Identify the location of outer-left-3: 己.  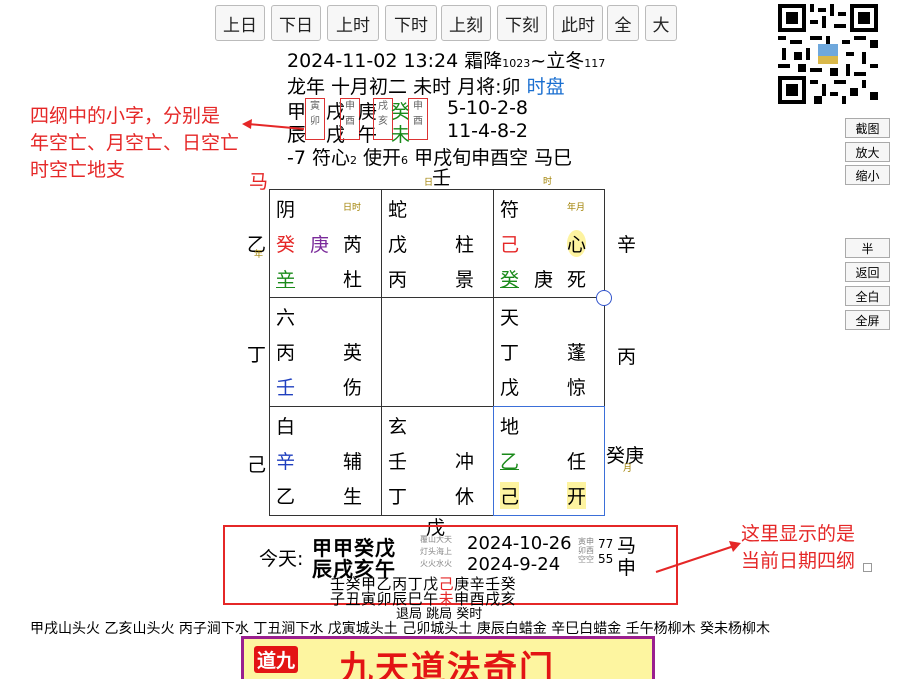
(257, 465).